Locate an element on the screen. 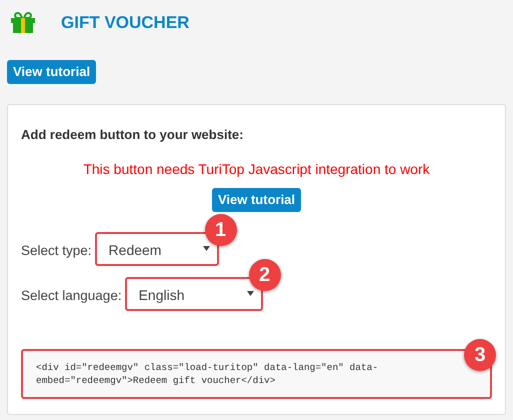 Image resolution: width=513 pixels, height=420 pixels. callout-badge: 1 is located at coordinates (220, 230).